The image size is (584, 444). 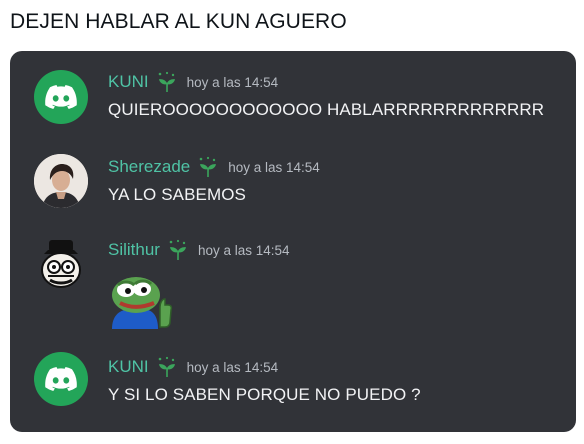 I want to click on meme-face-hat-icon, so click(x=61, y=264).